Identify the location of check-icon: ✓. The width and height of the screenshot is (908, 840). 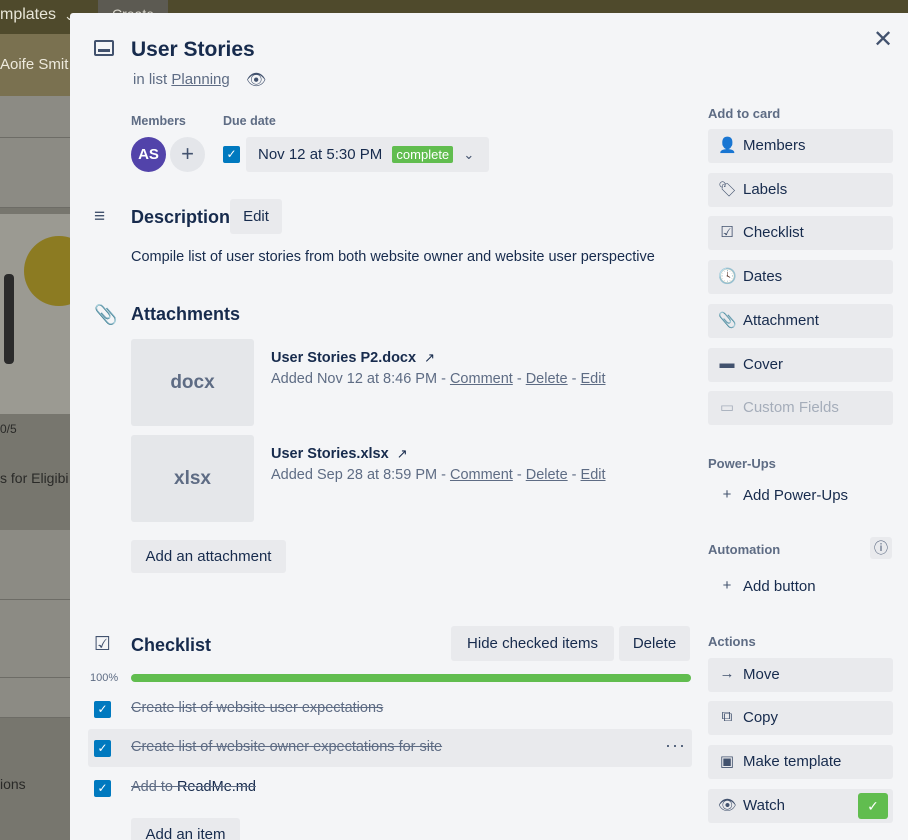
(873, 806).